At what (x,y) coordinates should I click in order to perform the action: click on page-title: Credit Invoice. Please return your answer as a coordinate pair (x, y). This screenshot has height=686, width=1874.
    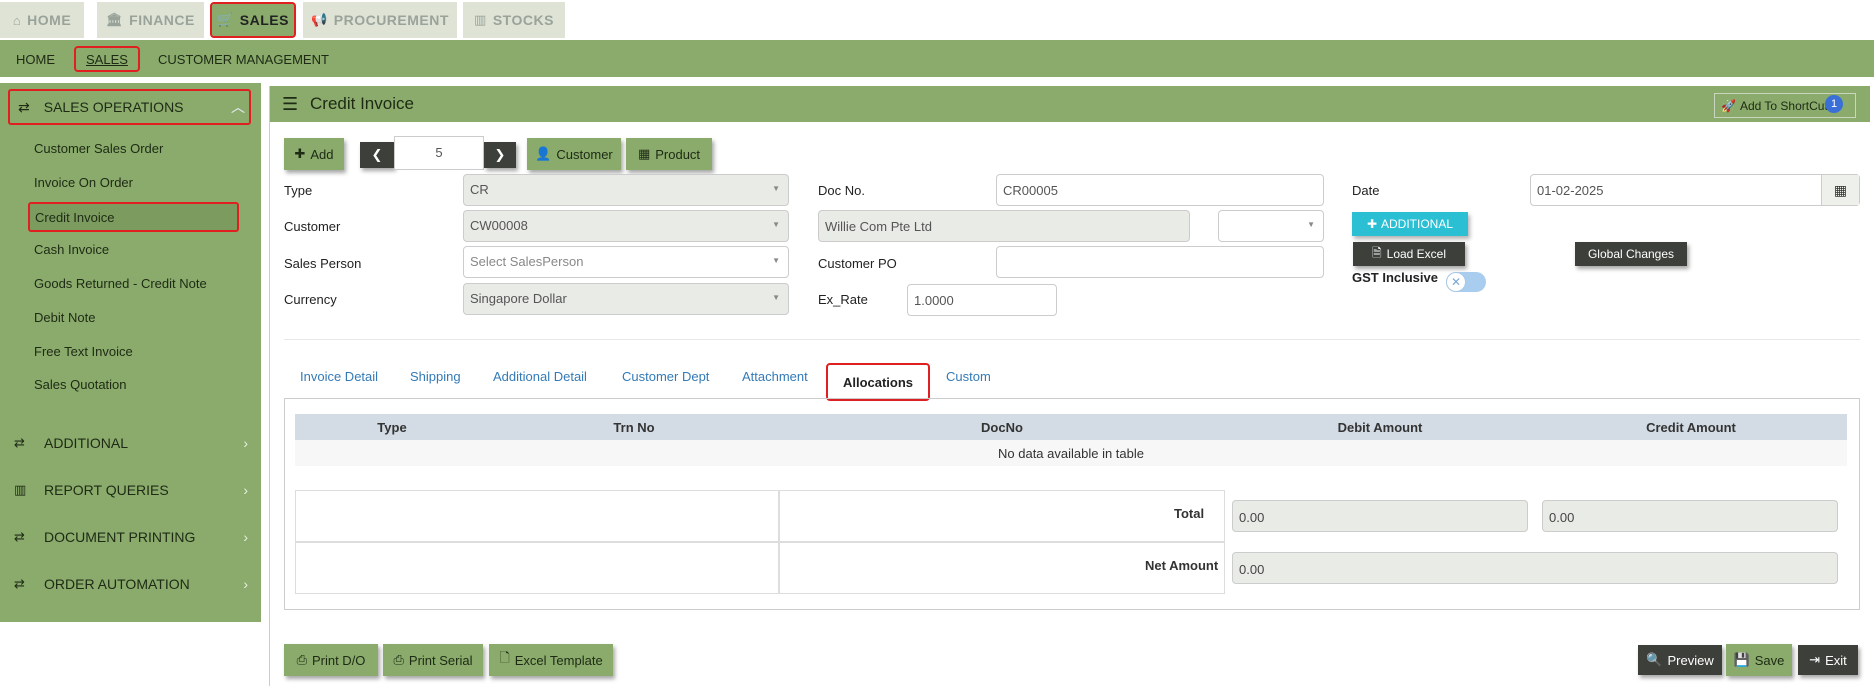
    Looking at the image, I should click on (362, 103).